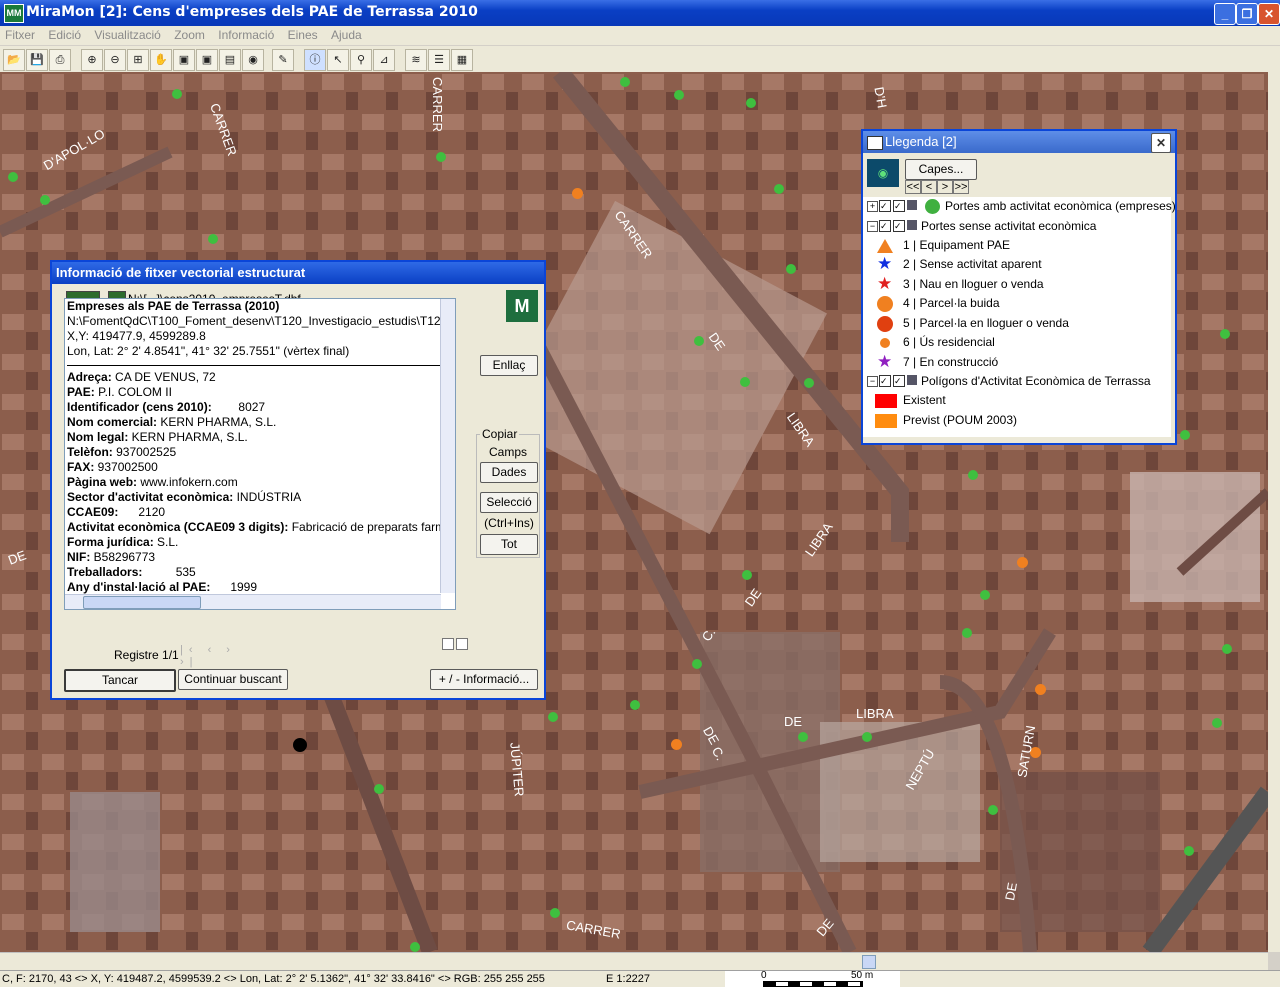 The width and height of the screenshot is (1280, 987). What do you see at coordinates (1269, 14) in the screenshot?
I see `close-button: ✕` at bounding box center [1269, 14].